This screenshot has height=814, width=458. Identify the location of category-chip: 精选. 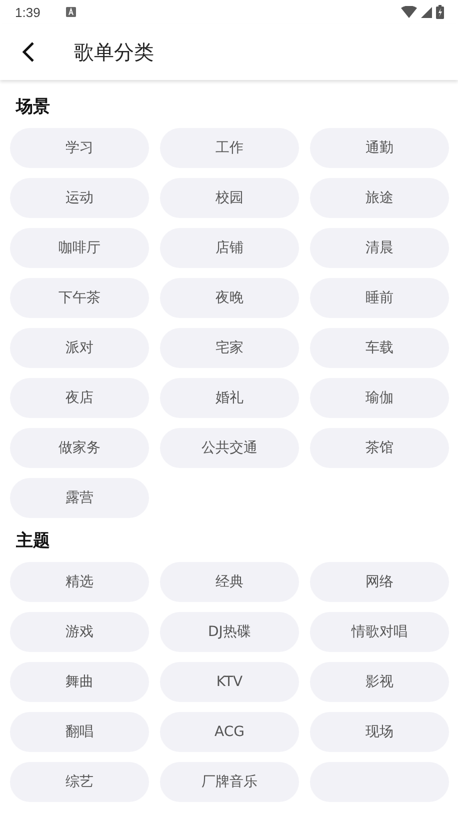
(79, 582).